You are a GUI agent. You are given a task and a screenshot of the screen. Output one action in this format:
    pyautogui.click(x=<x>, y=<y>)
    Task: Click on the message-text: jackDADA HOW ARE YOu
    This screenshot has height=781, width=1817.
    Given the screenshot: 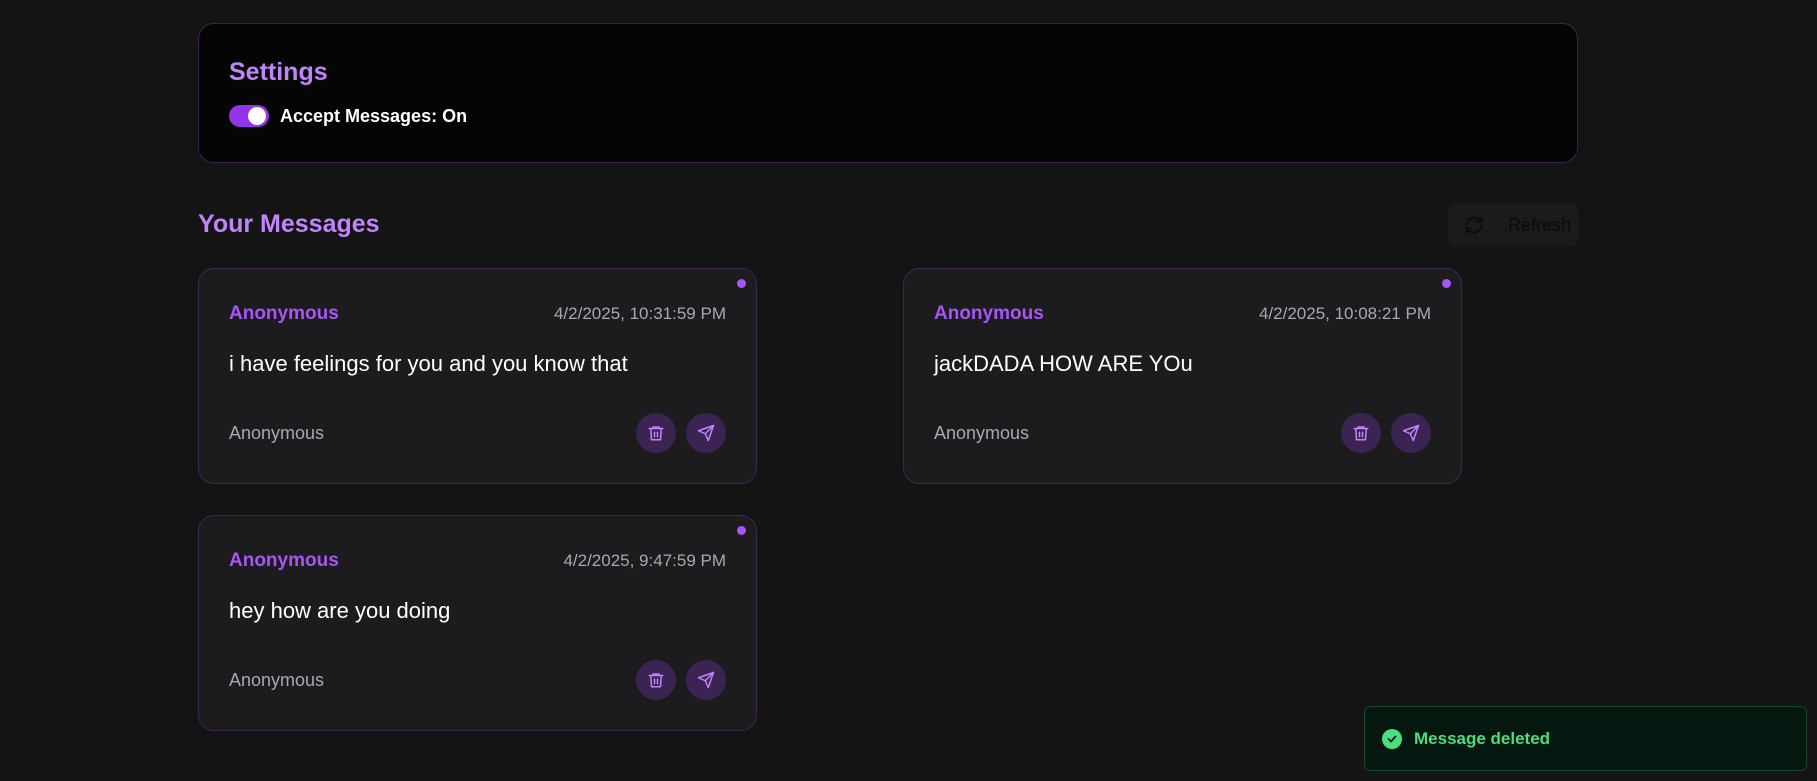 What is the action you would take?
    pyautogui.click(x=1063, y=363)
    